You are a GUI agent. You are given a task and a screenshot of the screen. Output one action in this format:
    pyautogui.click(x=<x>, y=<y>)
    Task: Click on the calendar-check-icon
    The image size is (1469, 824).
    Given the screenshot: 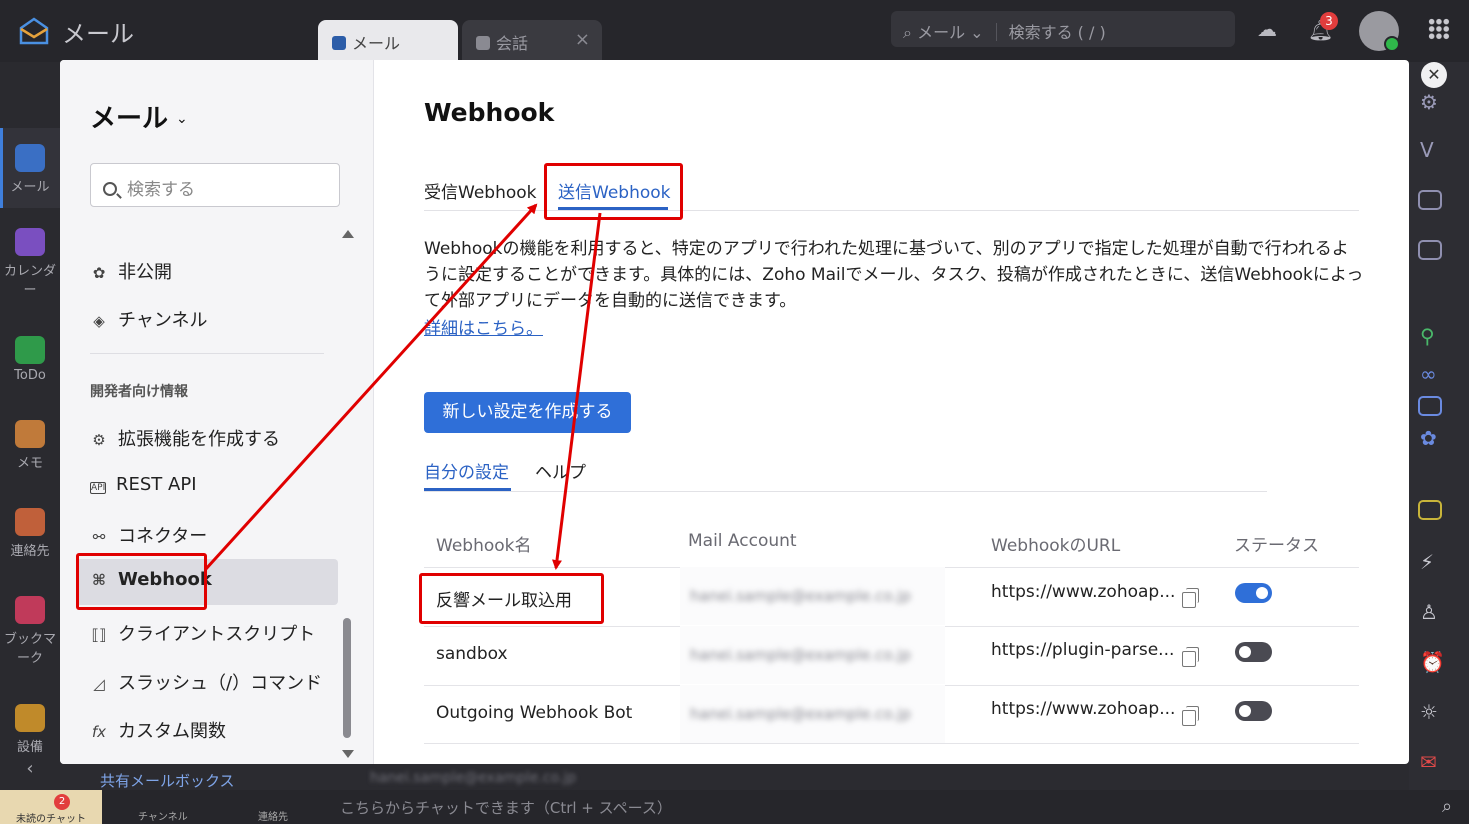 What is the action you would take?
    pyautogui.click(x=1430, y=250)
    